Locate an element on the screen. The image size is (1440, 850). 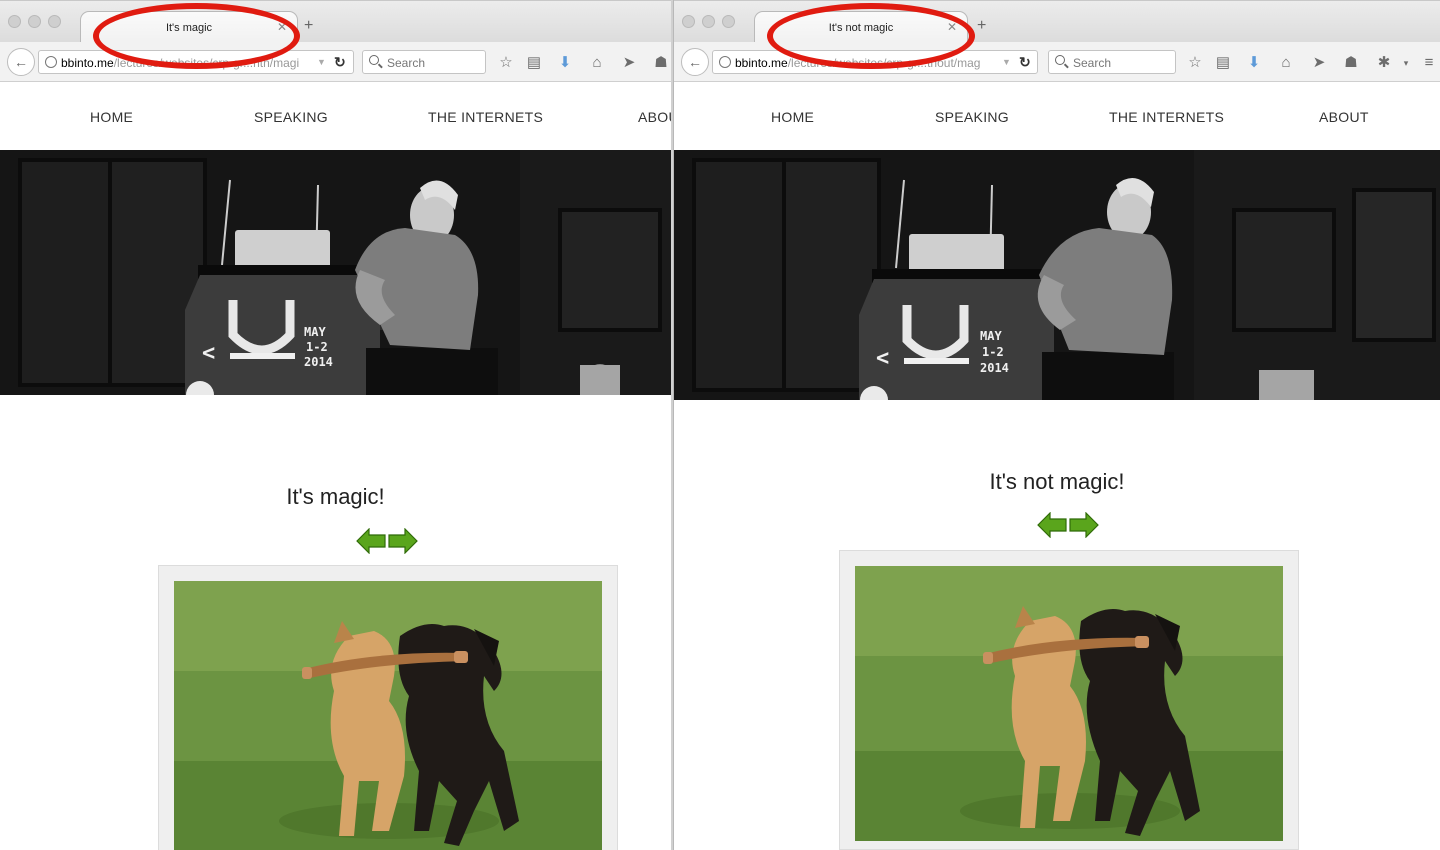
site-nav: HOME SPEAKING THE INTERNETS ABOUT is located at coordinates (1057, 116).